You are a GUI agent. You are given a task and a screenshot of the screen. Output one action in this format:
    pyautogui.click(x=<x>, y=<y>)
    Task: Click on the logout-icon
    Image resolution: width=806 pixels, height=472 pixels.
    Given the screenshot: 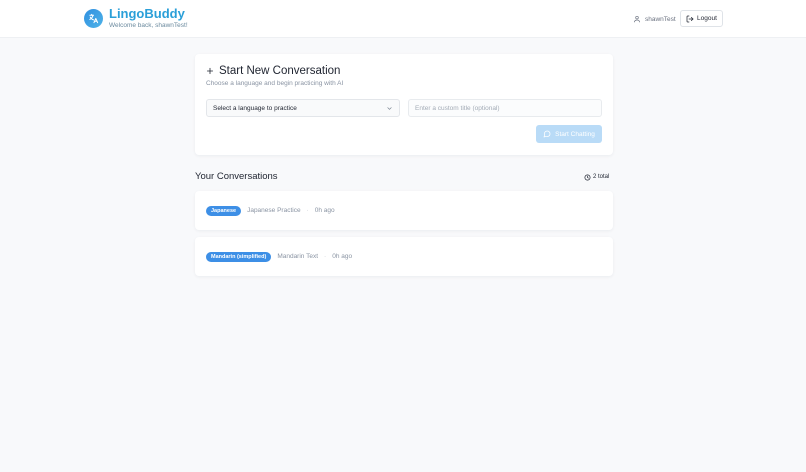 What is the action you would take?
    pyautogui.click(x=690, y=18)
    